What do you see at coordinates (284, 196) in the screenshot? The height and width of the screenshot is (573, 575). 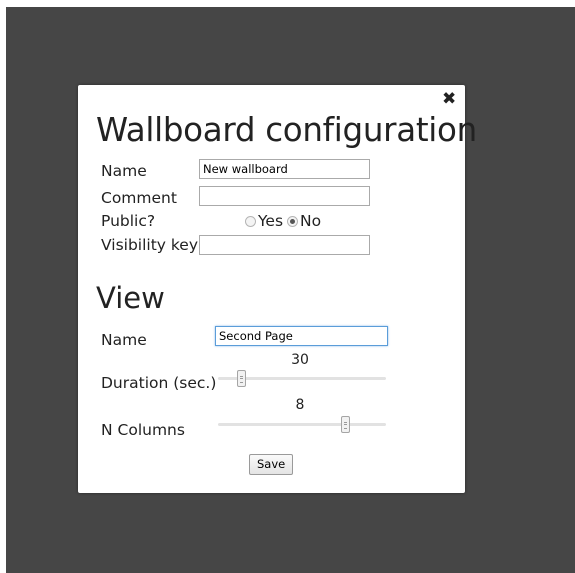 I see `comment-input` at bounding box center [284, 196].